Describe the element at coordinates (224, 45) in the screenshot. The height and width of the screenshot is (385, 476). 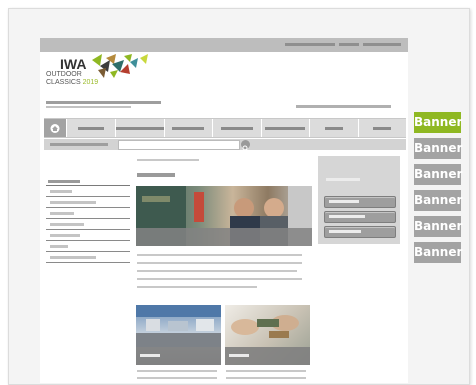
I see `top-bar` at that location.